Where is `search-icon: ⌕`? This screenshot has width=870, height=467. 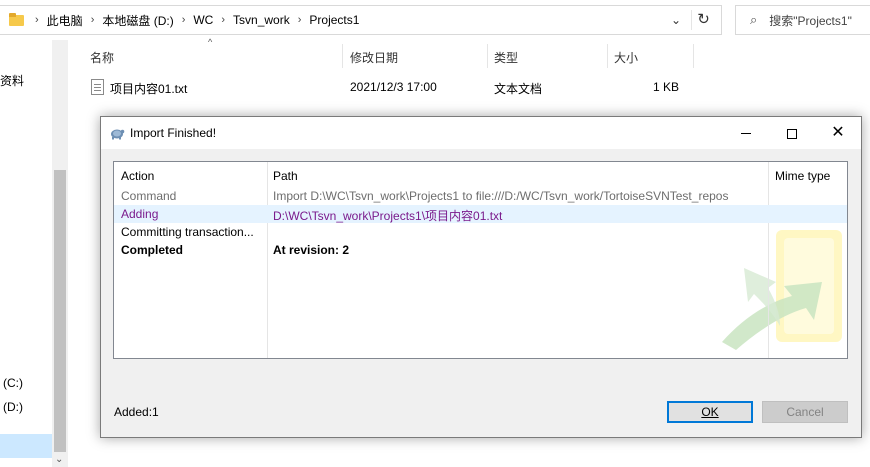
search-icon: ⌕ is located at coordinates (754, 19).